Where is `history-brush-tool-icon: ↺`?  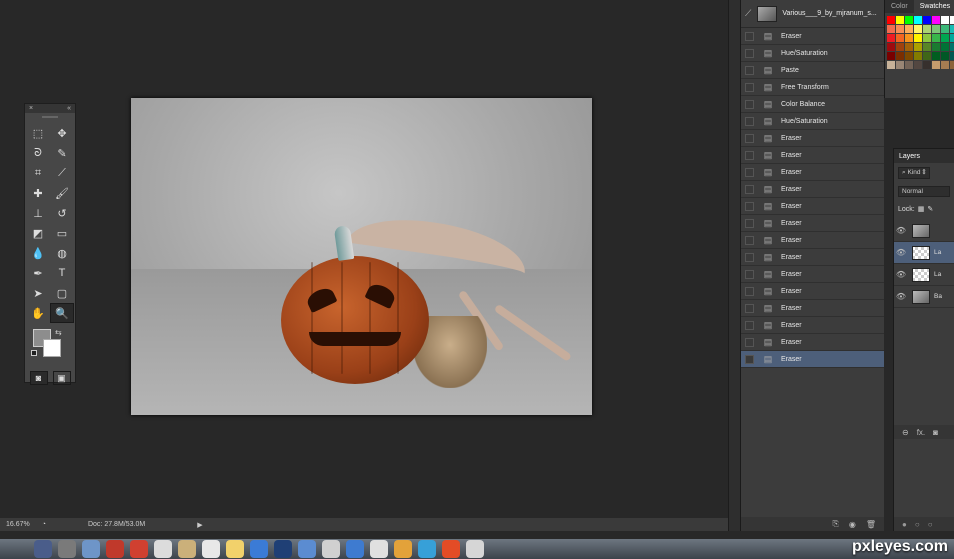
history-brush-tool-icon: ↺ is located at coordinates (62, 213).